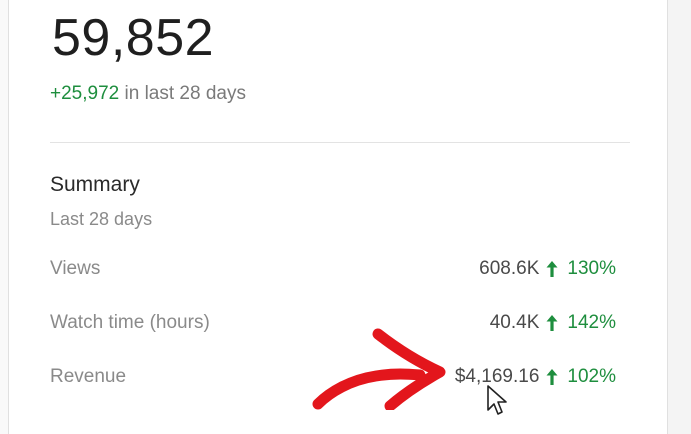 This screenshot has height=434, width=691. I want to click on metric-change: 102%, so click(591, 376).